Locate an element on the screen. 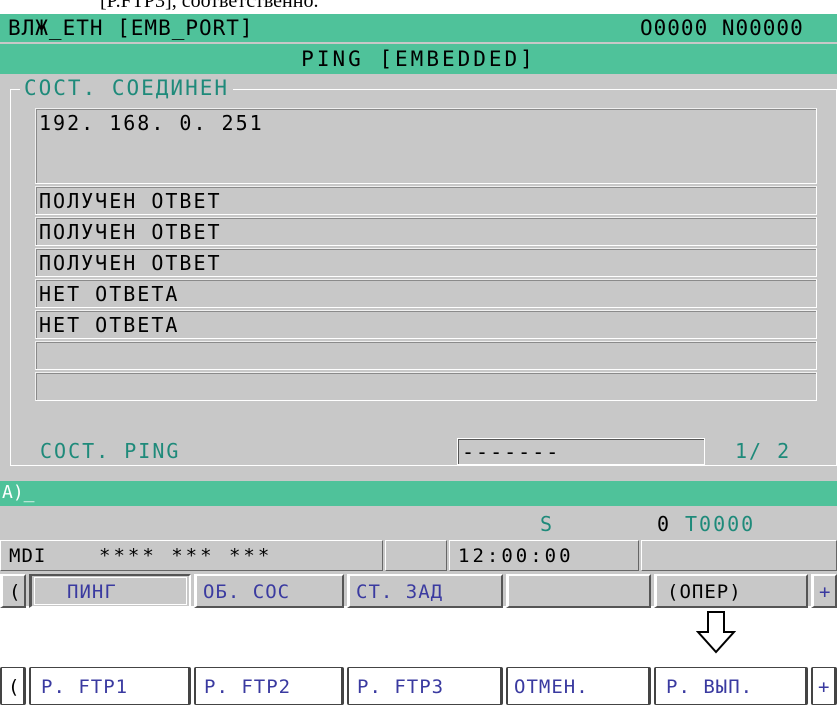  mode-bar: MDI **** *** *** 12:00:00 is located at coordinates (418, 555).